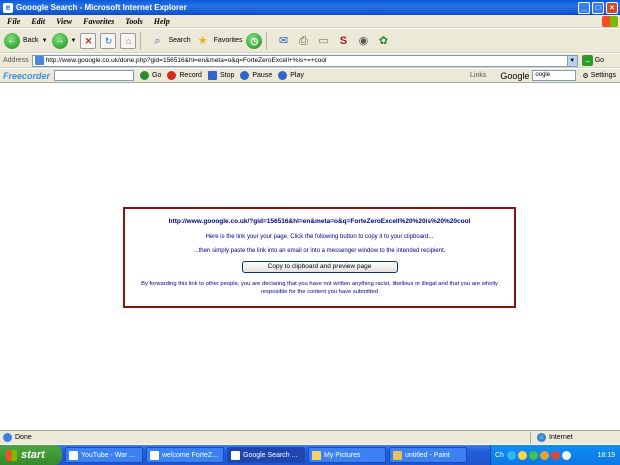  I want to click on status-text: Done, so click(266, 437).